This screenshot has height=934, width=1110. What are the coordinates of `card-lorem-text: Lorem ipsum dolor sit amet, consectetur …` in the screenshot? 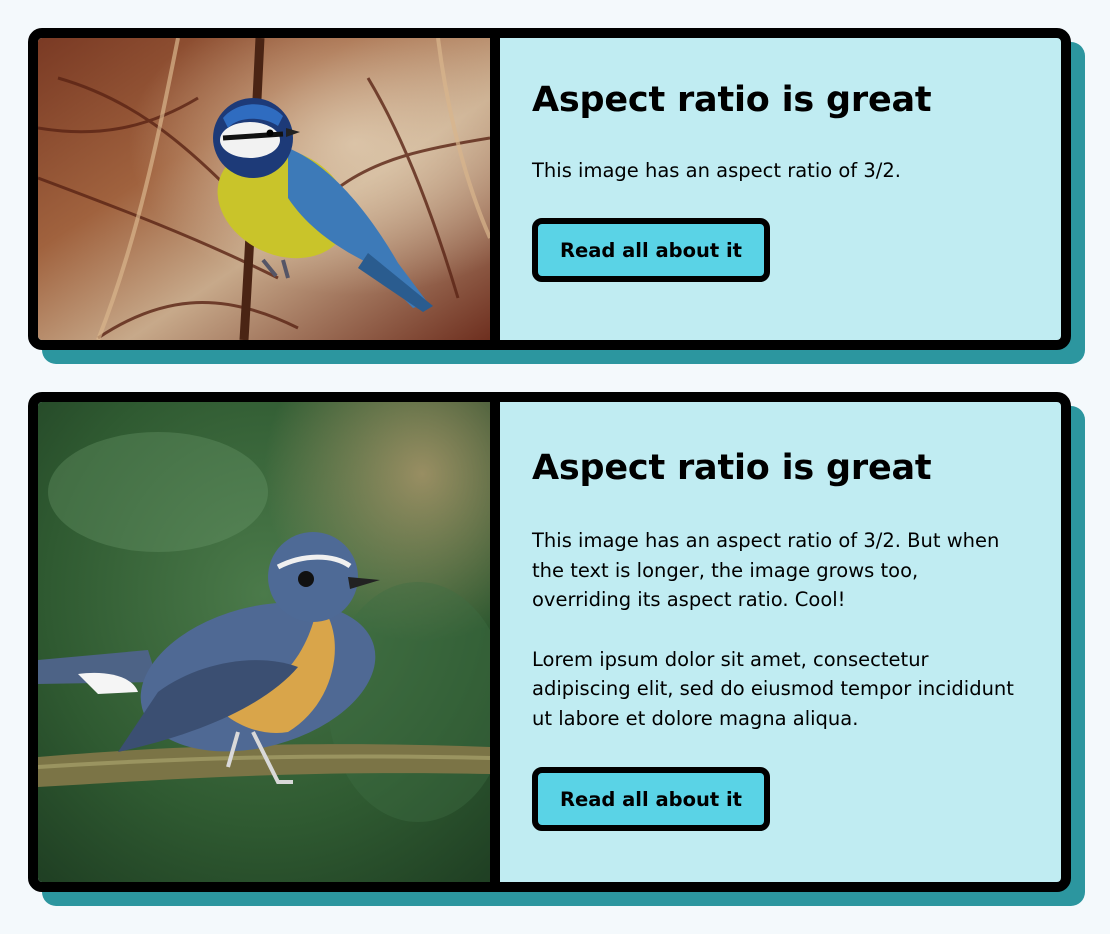 It's located at (773, 688).